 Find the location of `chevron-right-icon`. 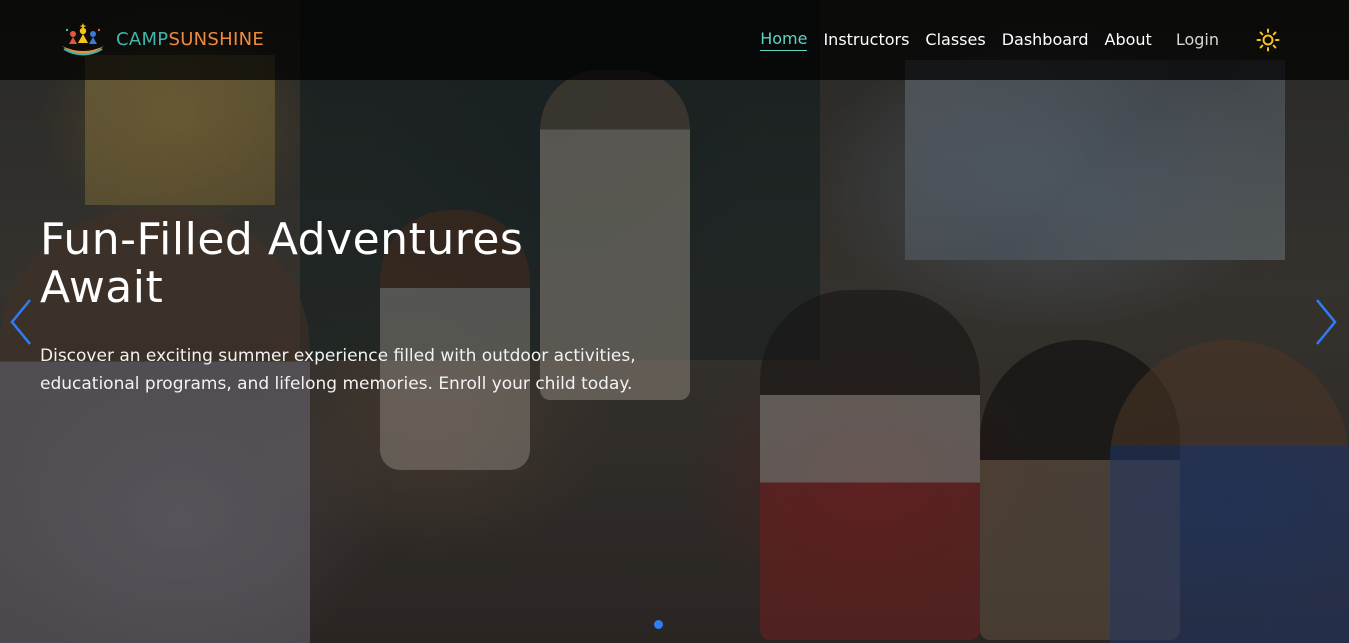

chevron-right-icon is located at coordinates (1326, 322).